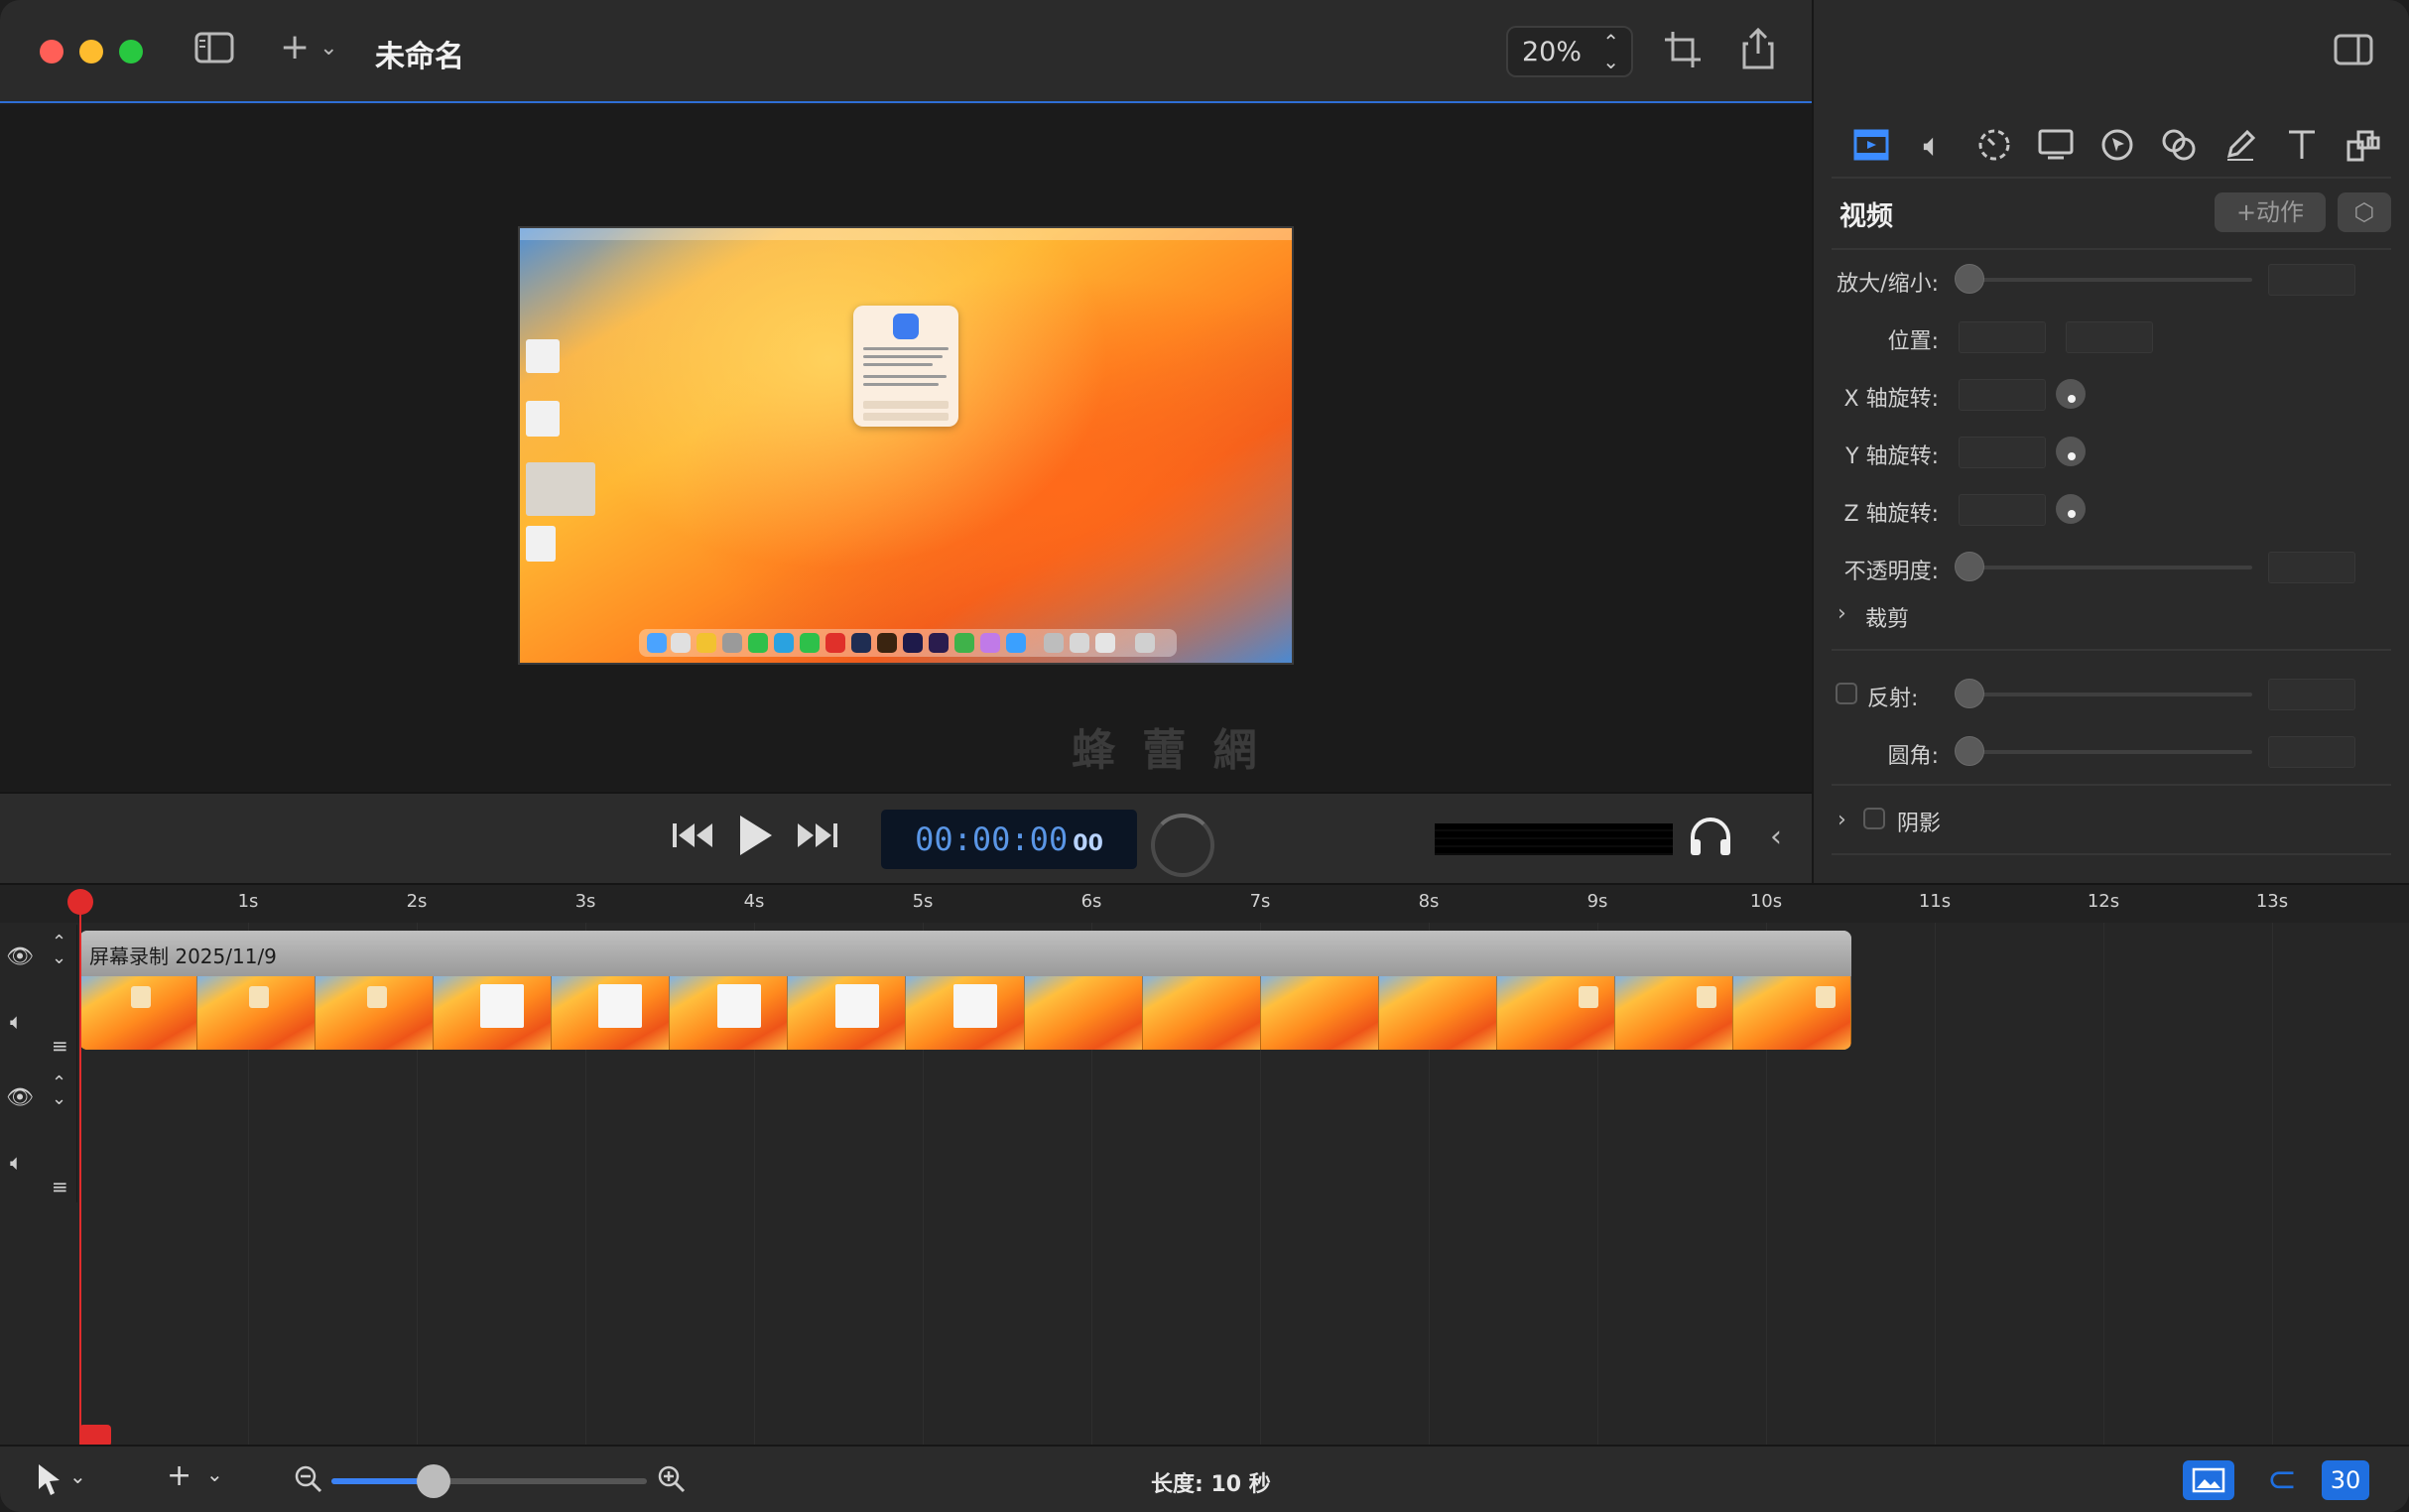  I want to click on playhead, so click(80, 1171).